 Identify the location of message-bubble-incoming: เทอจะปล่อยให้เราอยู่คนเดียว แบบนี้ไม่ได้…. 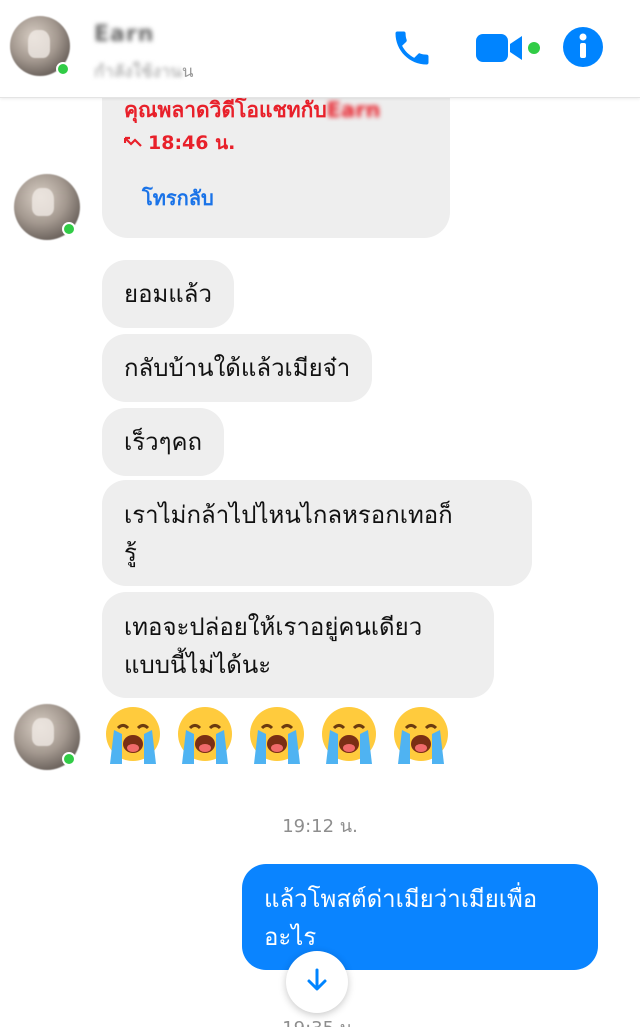
(298, 645).